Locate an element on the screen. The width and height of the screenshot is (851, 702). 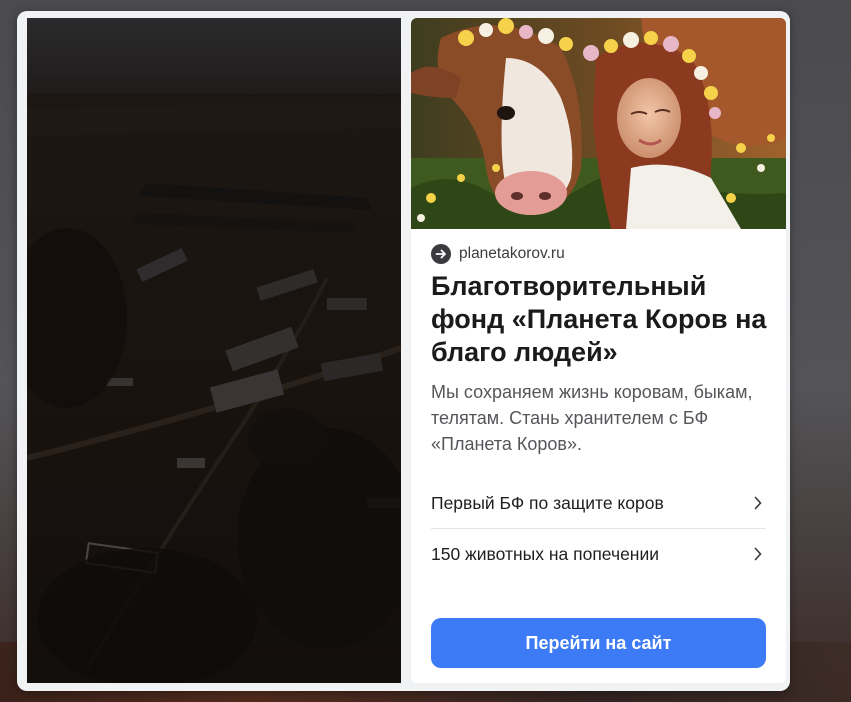
ad-domain: planetakorov.ru is located at coordinates (498, 254).